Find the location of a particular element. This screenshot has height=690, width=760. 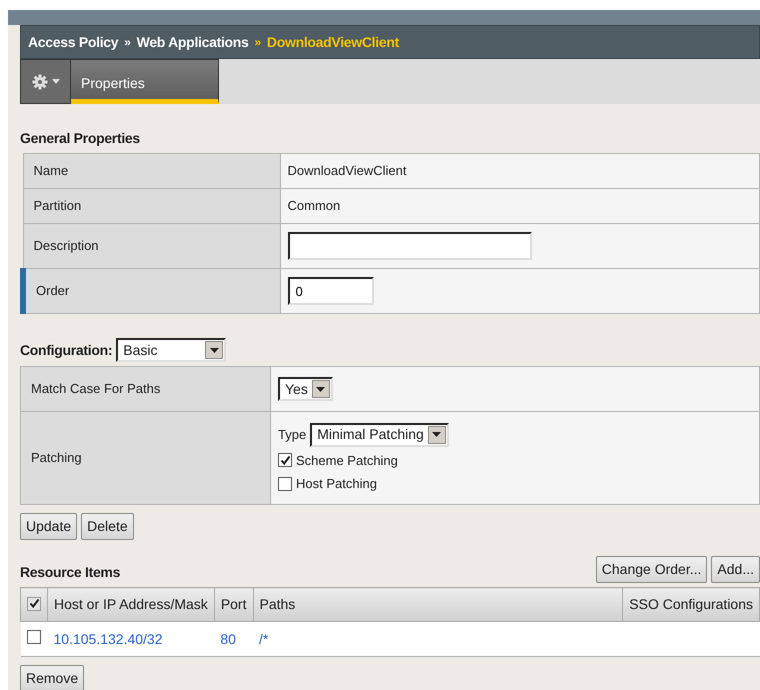

dropdown: Basic is located at coordinates (171, 350).